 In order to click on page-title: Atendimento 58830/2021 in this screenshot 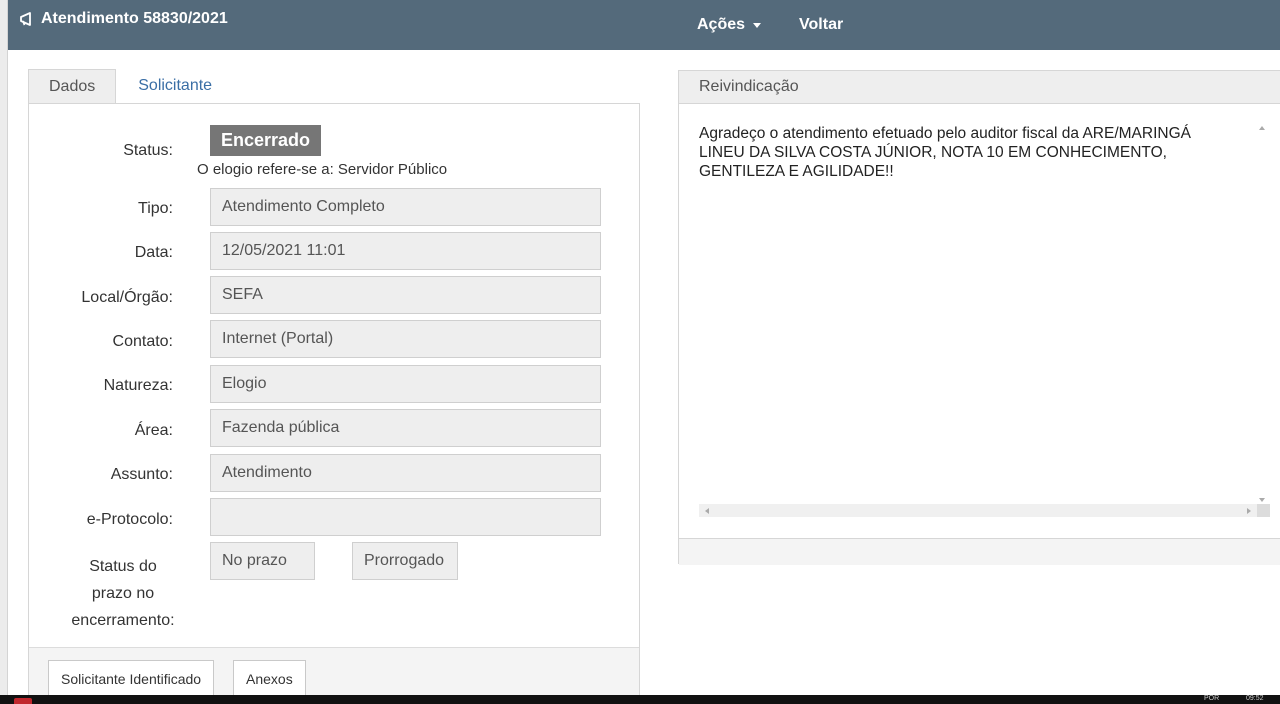, I will do `click(123, 19)`.